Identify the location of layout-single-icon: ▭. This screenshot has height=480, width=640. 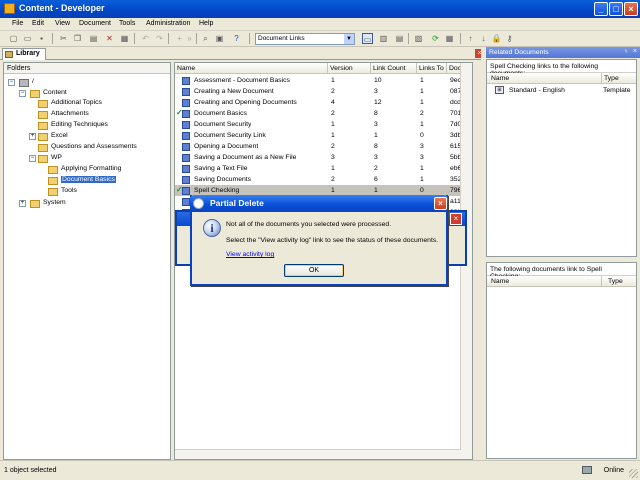
(367, 38).